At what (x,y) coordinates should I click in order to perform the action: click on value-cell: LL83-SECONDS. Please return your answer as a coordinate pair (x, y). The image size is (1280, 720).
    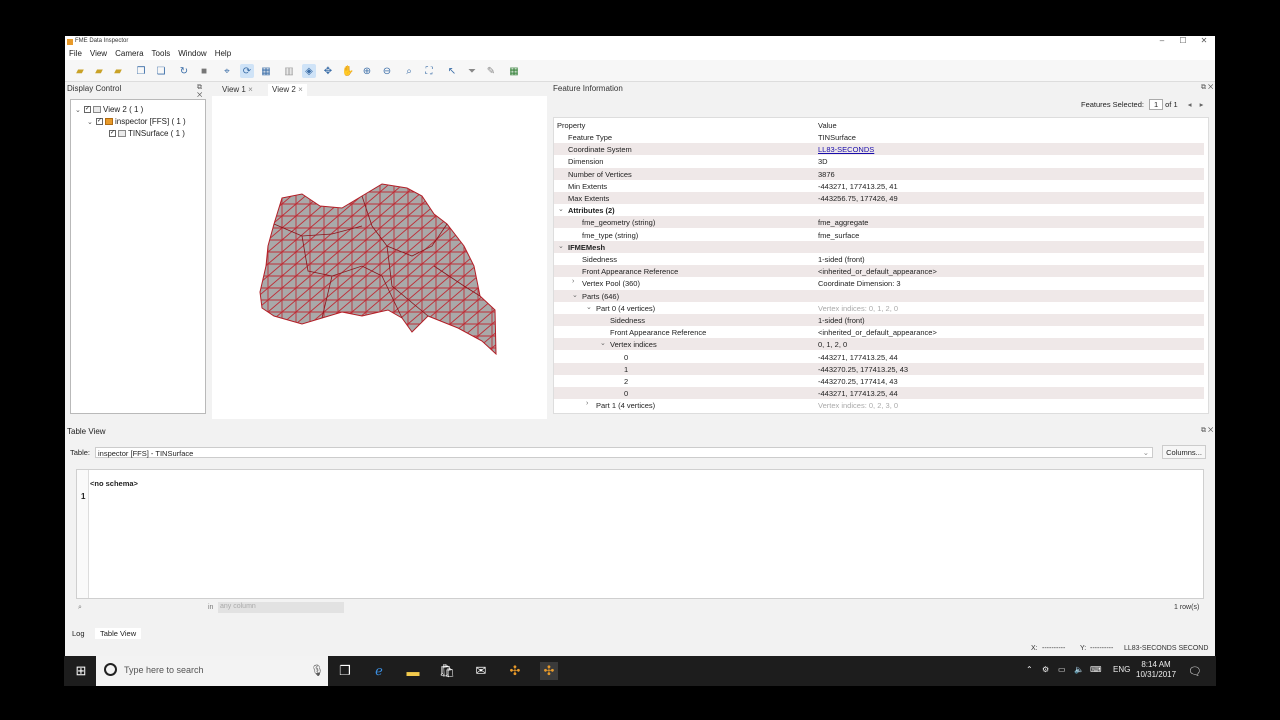
    Looking at the image, I should click on (846, 149).